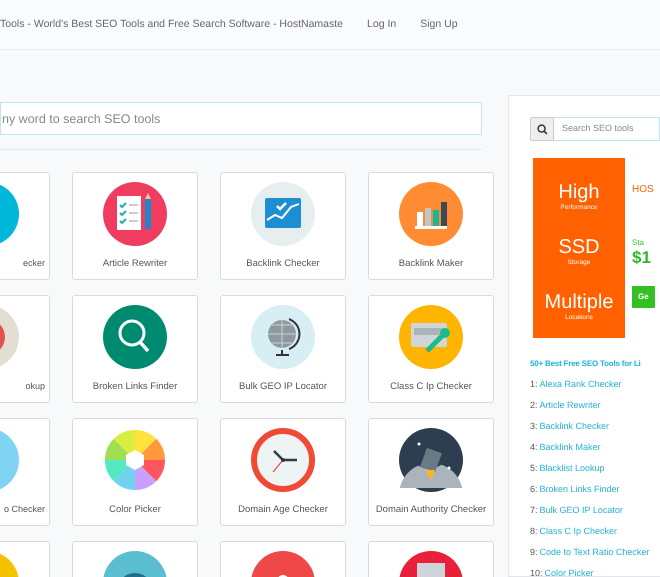  What do you see at coordinates (135, 460) in the screenshot?
I see `color-wheel-icon` at bounding box center [135, 460].